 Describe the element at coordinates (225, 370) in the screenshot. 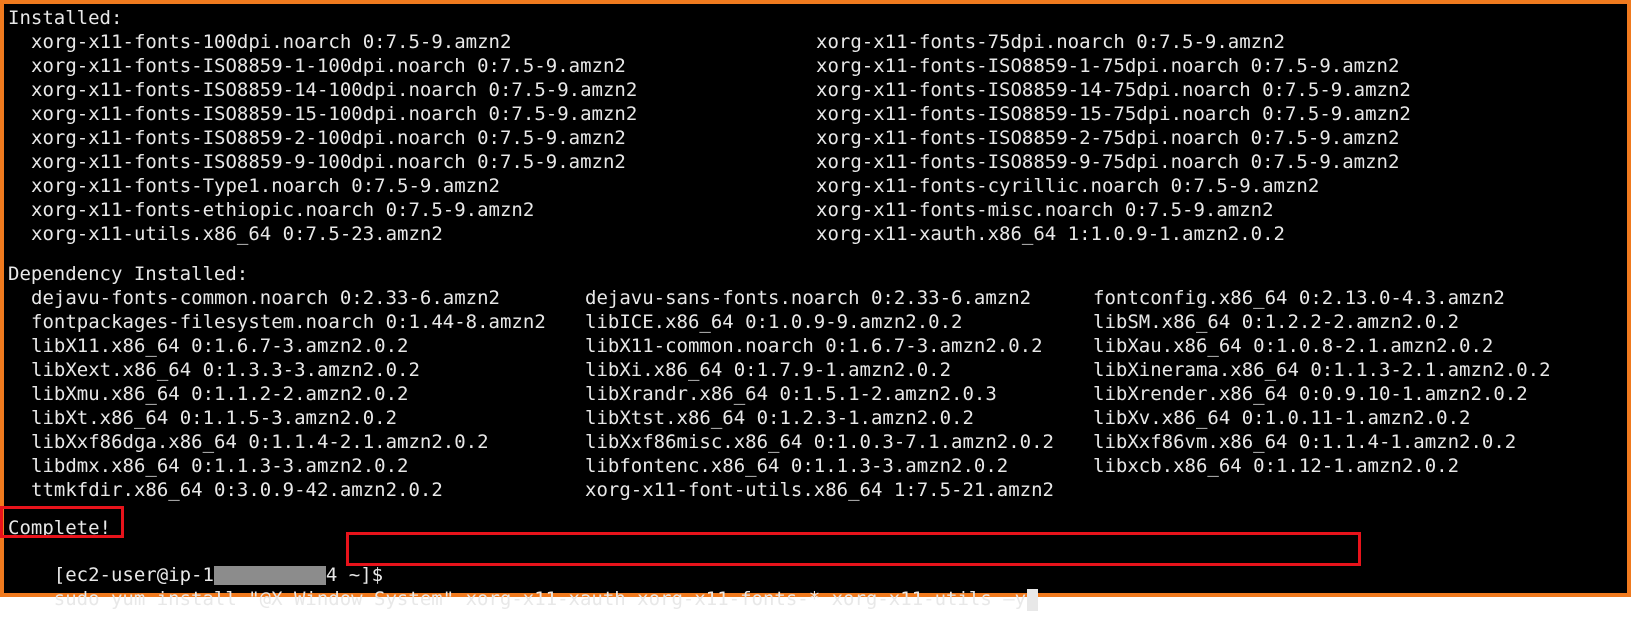

I see `package-line: libXext.x86_64 0:1.3.3-3.amzn2.0.2` at that location.